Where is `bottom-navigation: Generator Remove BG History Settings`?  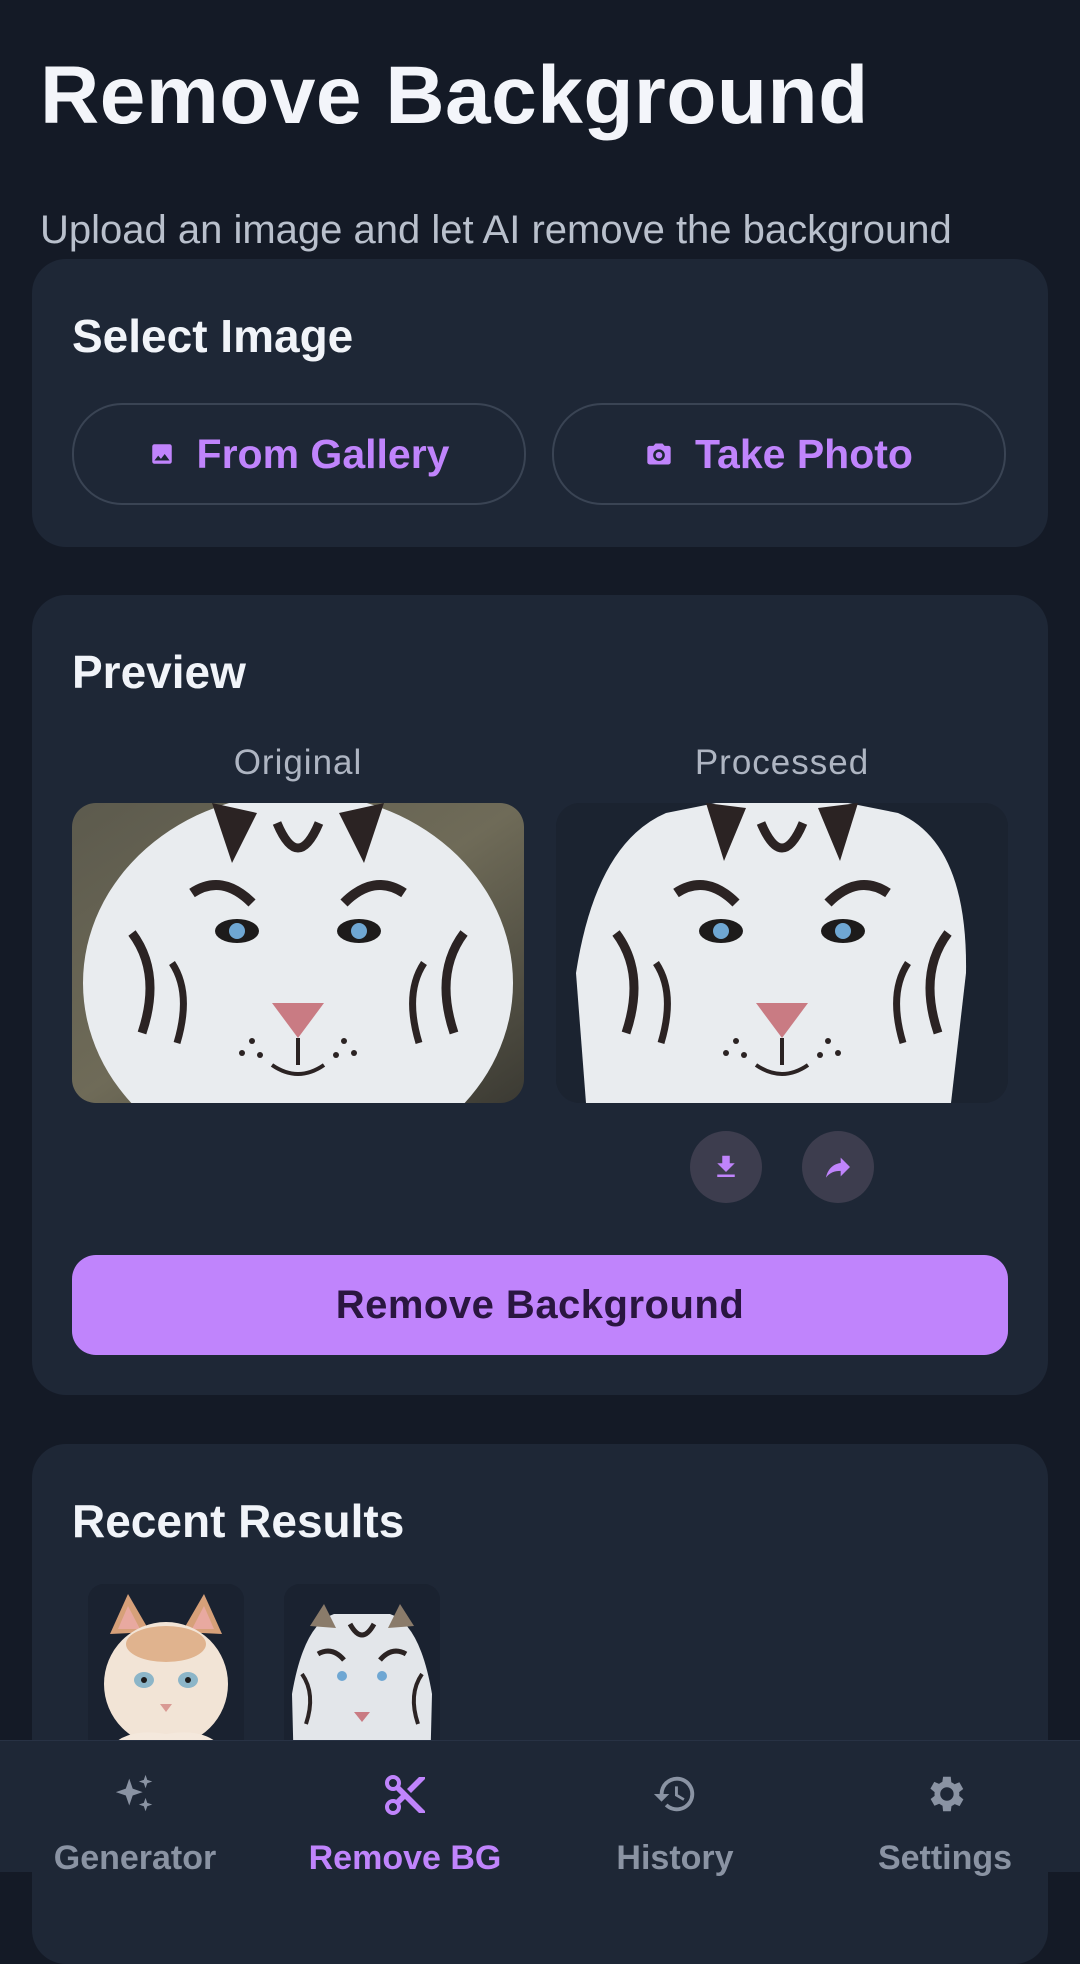
bottom-navigation: Generator Remove BG History Settings is located at coordinates (540, 1808).